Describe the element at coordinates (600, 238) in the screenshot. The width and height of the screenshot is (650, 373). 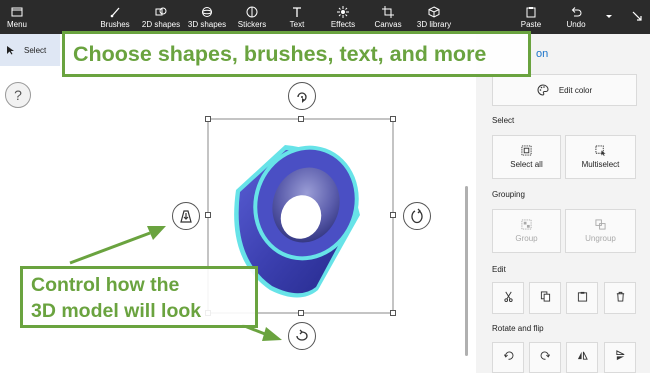
I see `ungroup-label: Ungroup` at that location.